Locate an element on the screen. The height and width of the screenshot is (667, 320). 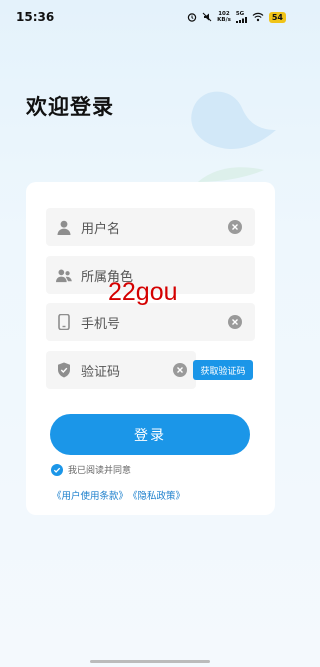
home-indicator is located at coordinates (150, 661).